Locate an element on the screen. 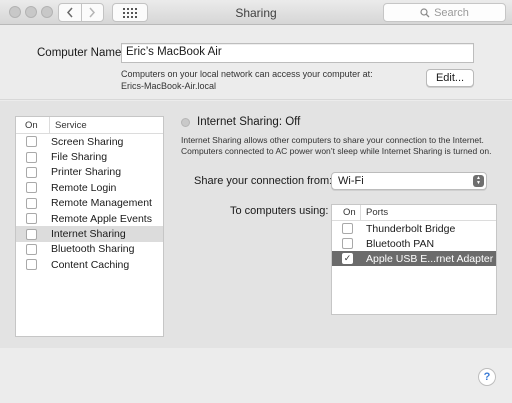  service-label: Content Caching is located at coordinates (90, 264).